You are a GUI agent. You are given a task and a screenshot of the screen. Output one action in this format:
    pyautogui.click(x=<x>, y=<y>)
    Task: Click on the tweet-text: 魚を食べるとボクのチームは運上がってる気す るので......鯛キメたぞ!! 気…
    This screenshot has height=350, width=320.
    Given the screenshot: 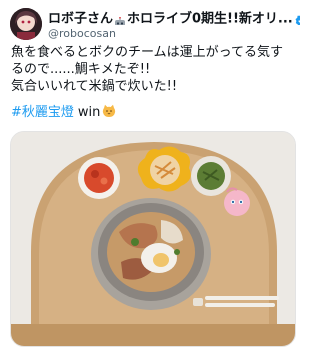 What is the action you would take?
    pyautogui.click(x=156, y=69)
    